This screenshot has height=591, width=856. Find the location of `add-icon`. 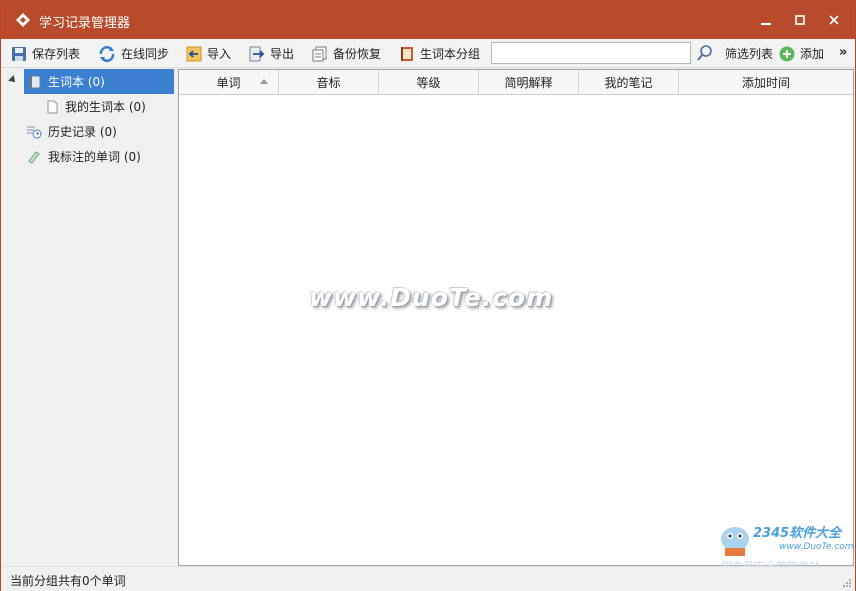

add-icon is located at coordinates (787, 53).